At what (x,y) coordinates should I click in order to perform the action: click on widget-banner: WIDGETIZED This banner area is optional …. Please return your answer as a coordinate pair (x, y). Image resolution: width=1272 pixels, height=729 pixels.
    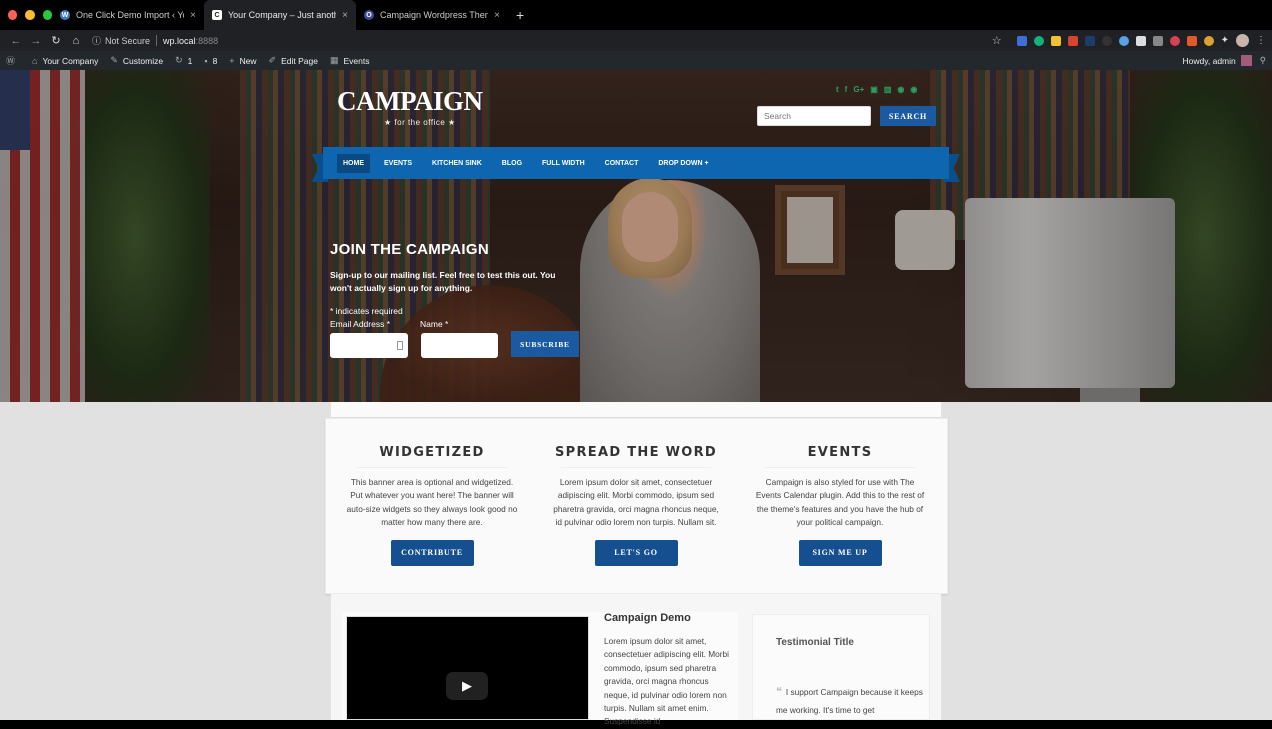
    Looking at the image, I should click on (636, 506).